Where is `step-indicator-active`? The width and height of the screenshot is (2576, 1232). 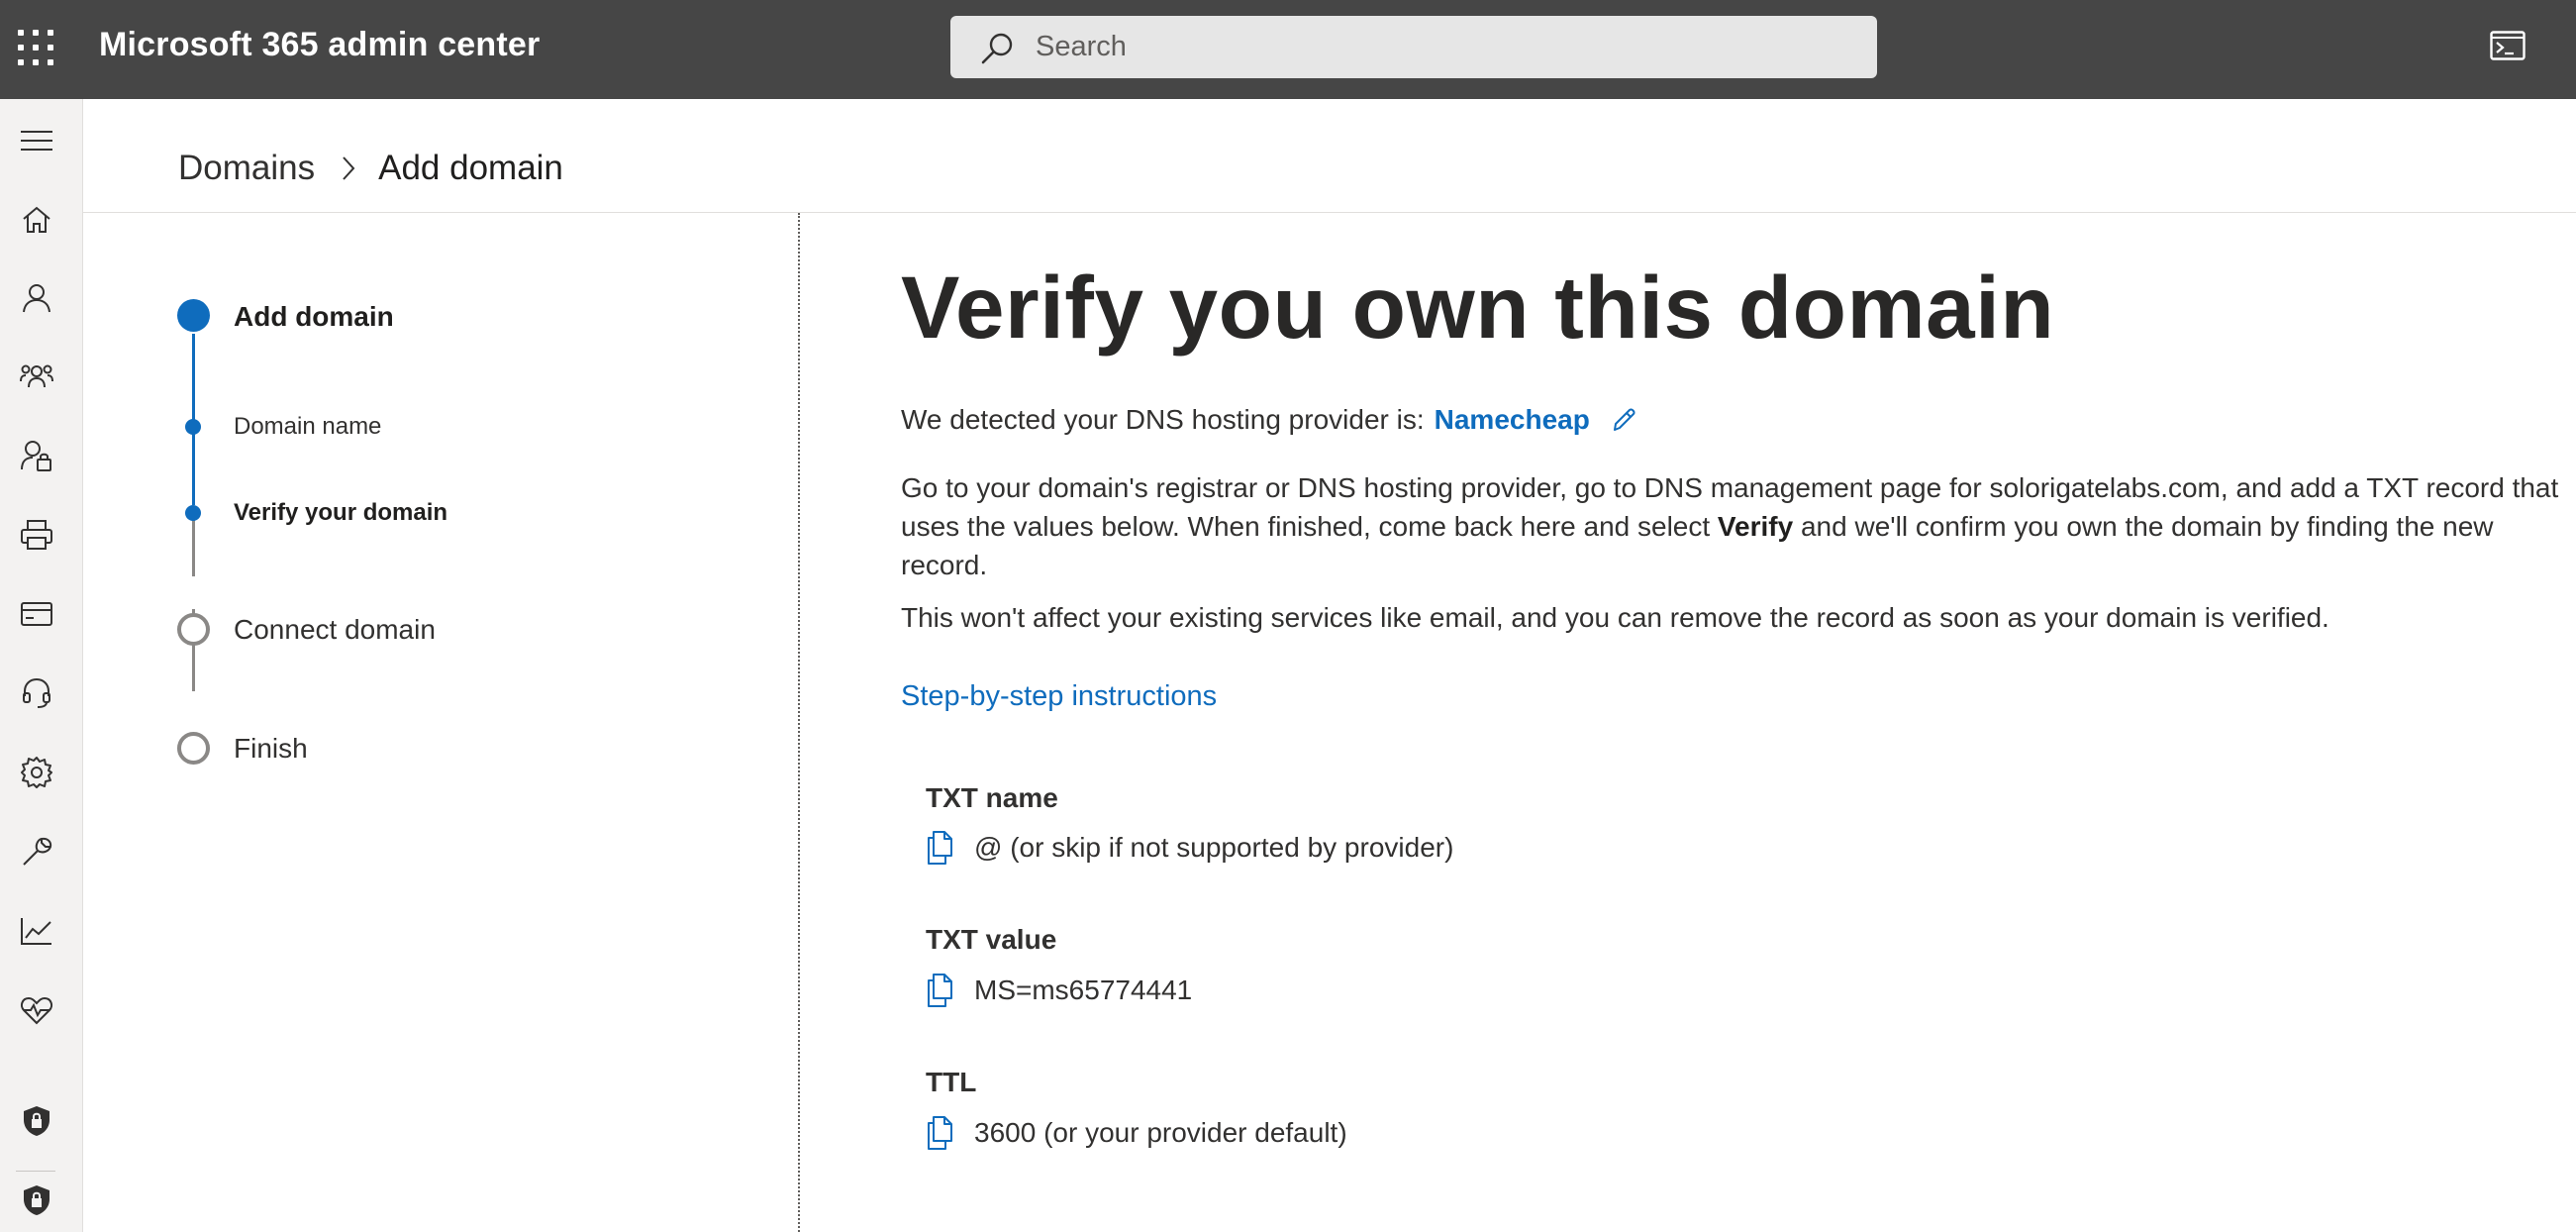 step-indicator-active is located at coordinates (194, 315).